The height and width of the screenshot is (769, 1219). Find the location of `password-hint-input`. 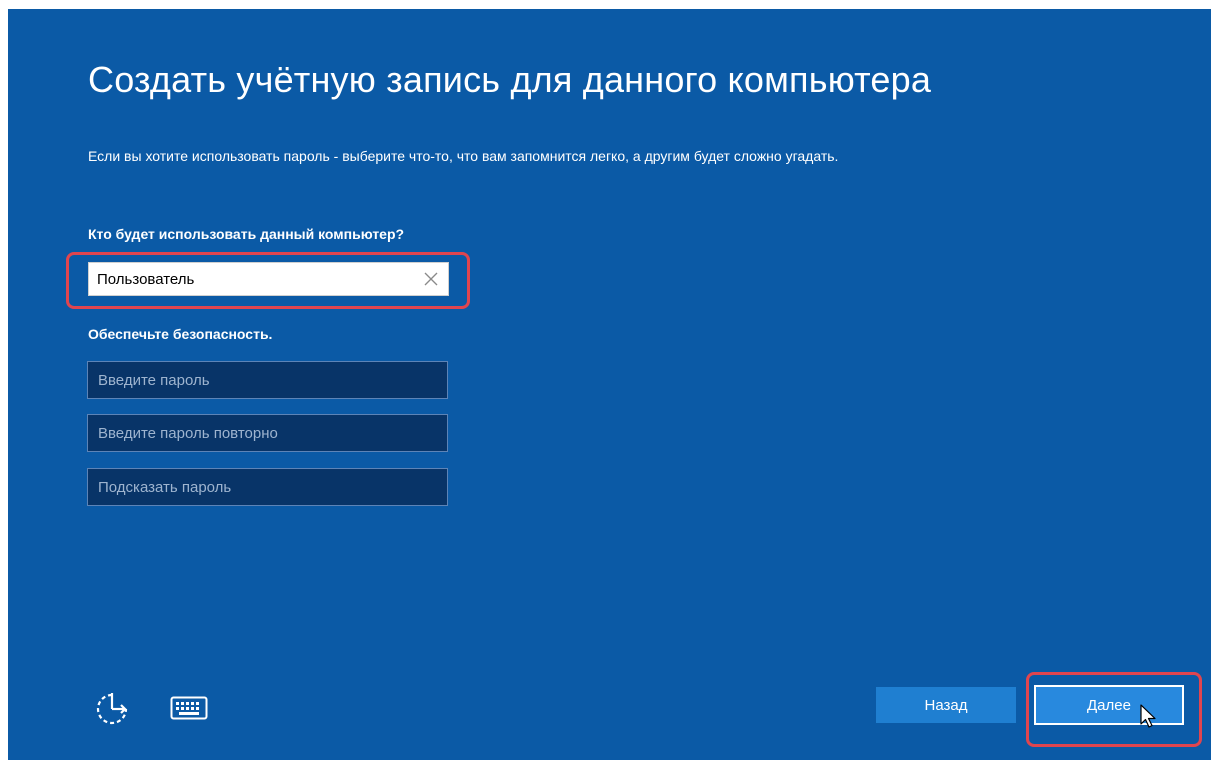

password-hint-input is located at coordinates (267, 487).